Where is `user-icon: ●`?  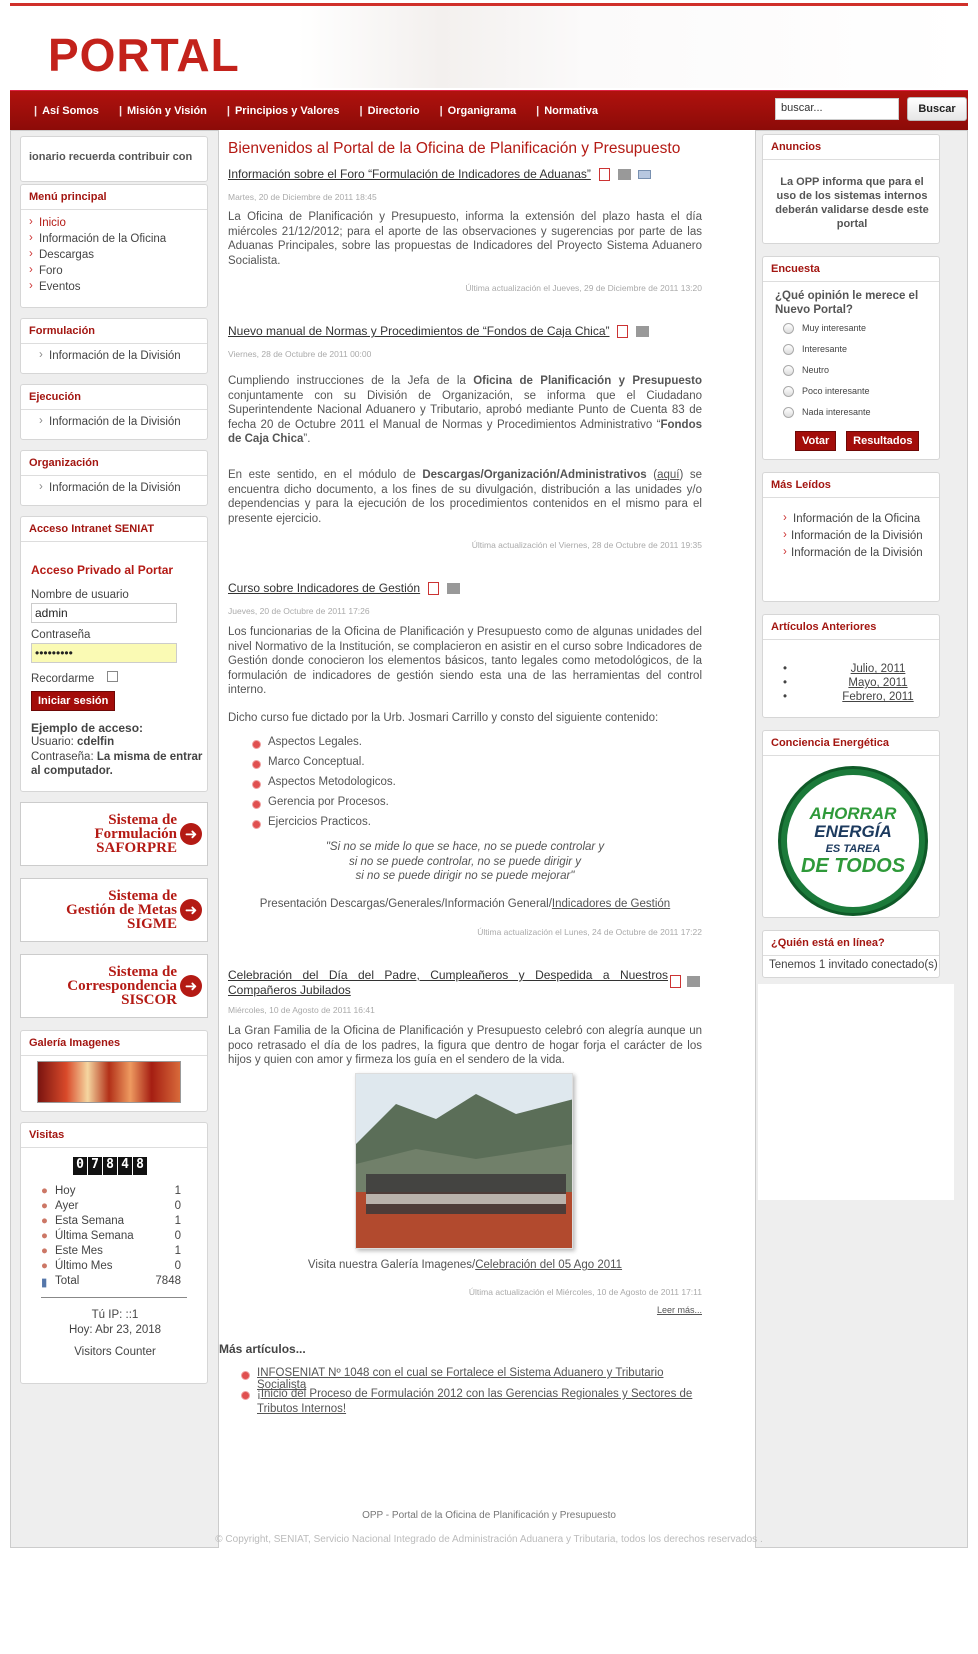
user-icon: ● is located at coordinates (44, 1191).